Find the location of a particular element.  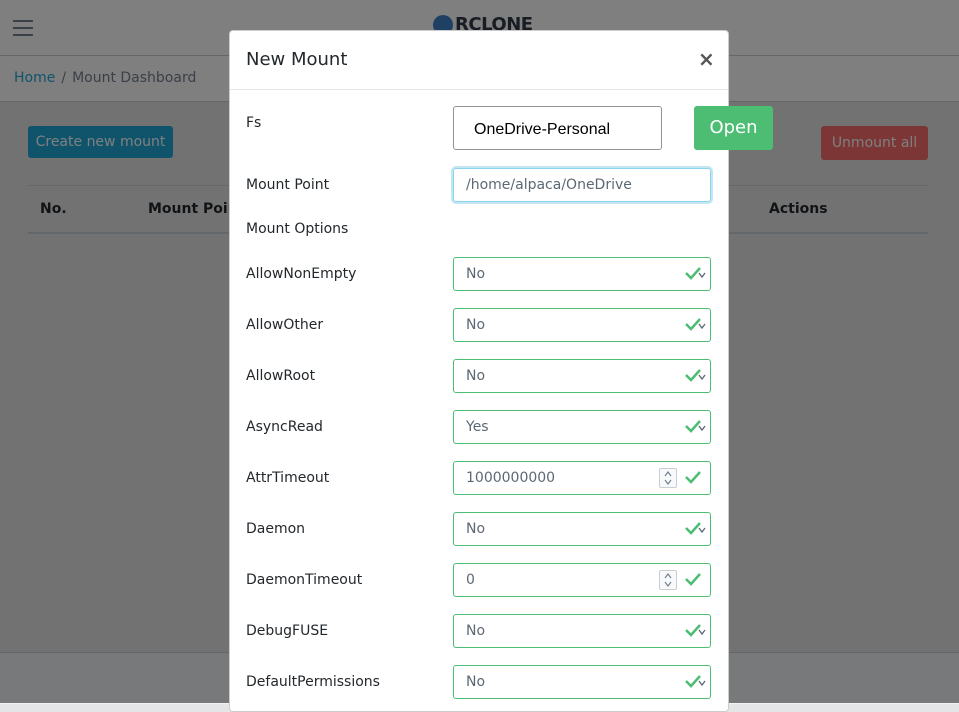

daemontimeout-number-input: 0 is located at coordinates (582, 580).